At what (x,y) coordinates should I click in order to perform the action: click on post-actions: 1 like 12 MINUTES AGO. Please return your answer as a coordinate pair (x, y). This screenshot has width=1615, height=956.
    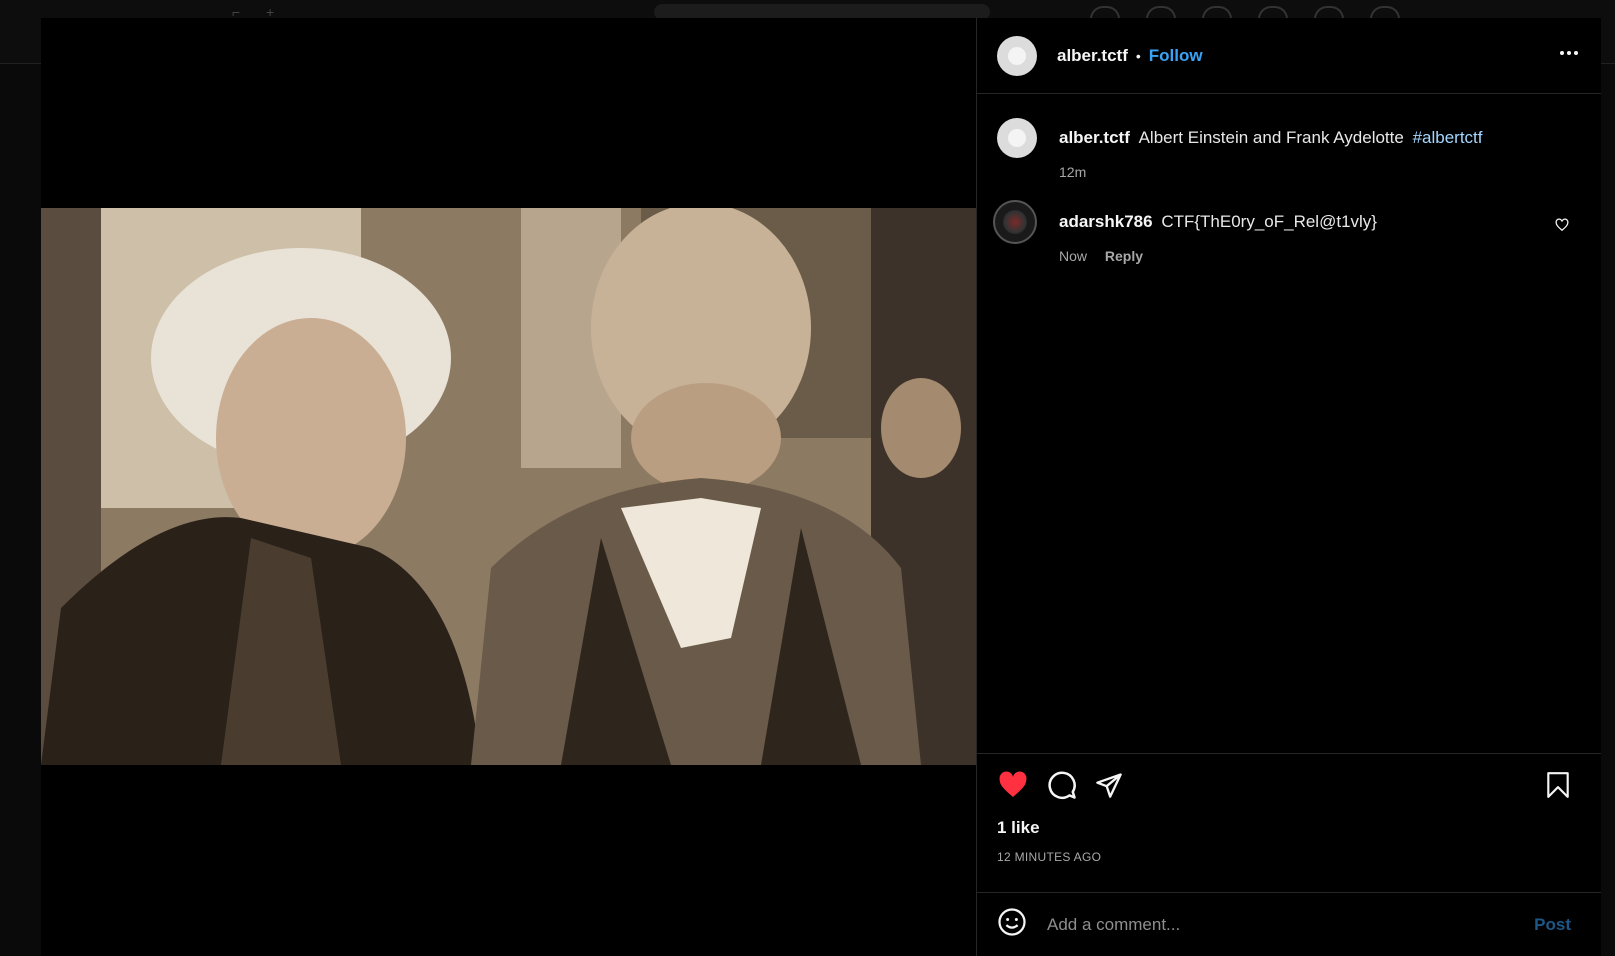
    Looking at the image, I should click on (1289, 822).